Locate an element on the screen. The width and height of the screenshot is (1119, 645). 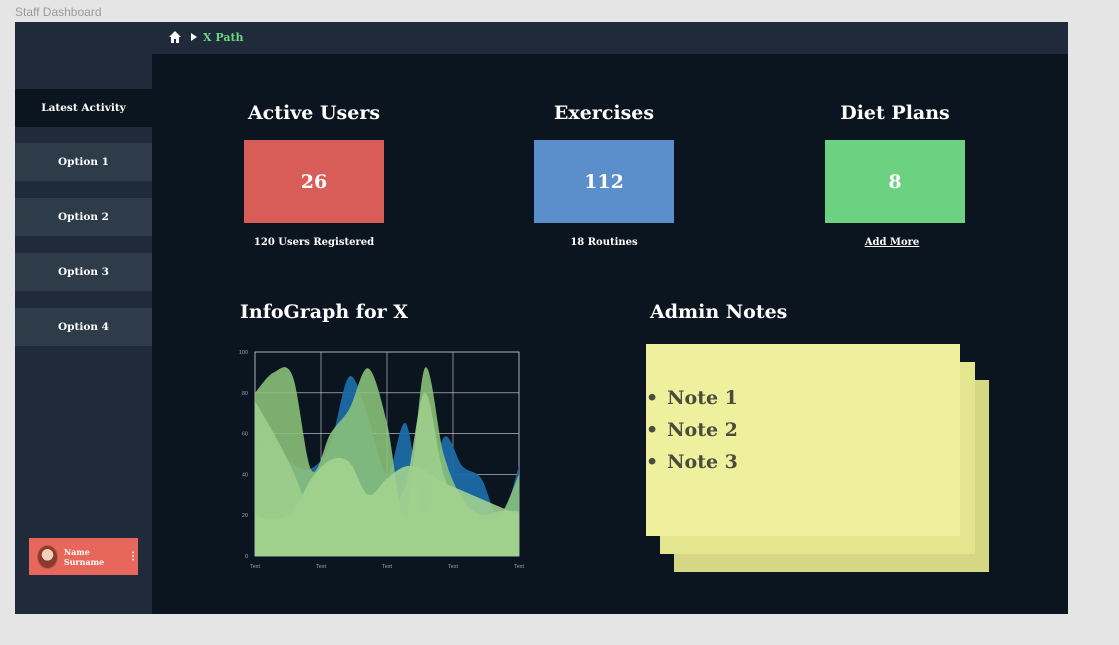
y-tick-label: 0 is located at coordinates (246, 557).